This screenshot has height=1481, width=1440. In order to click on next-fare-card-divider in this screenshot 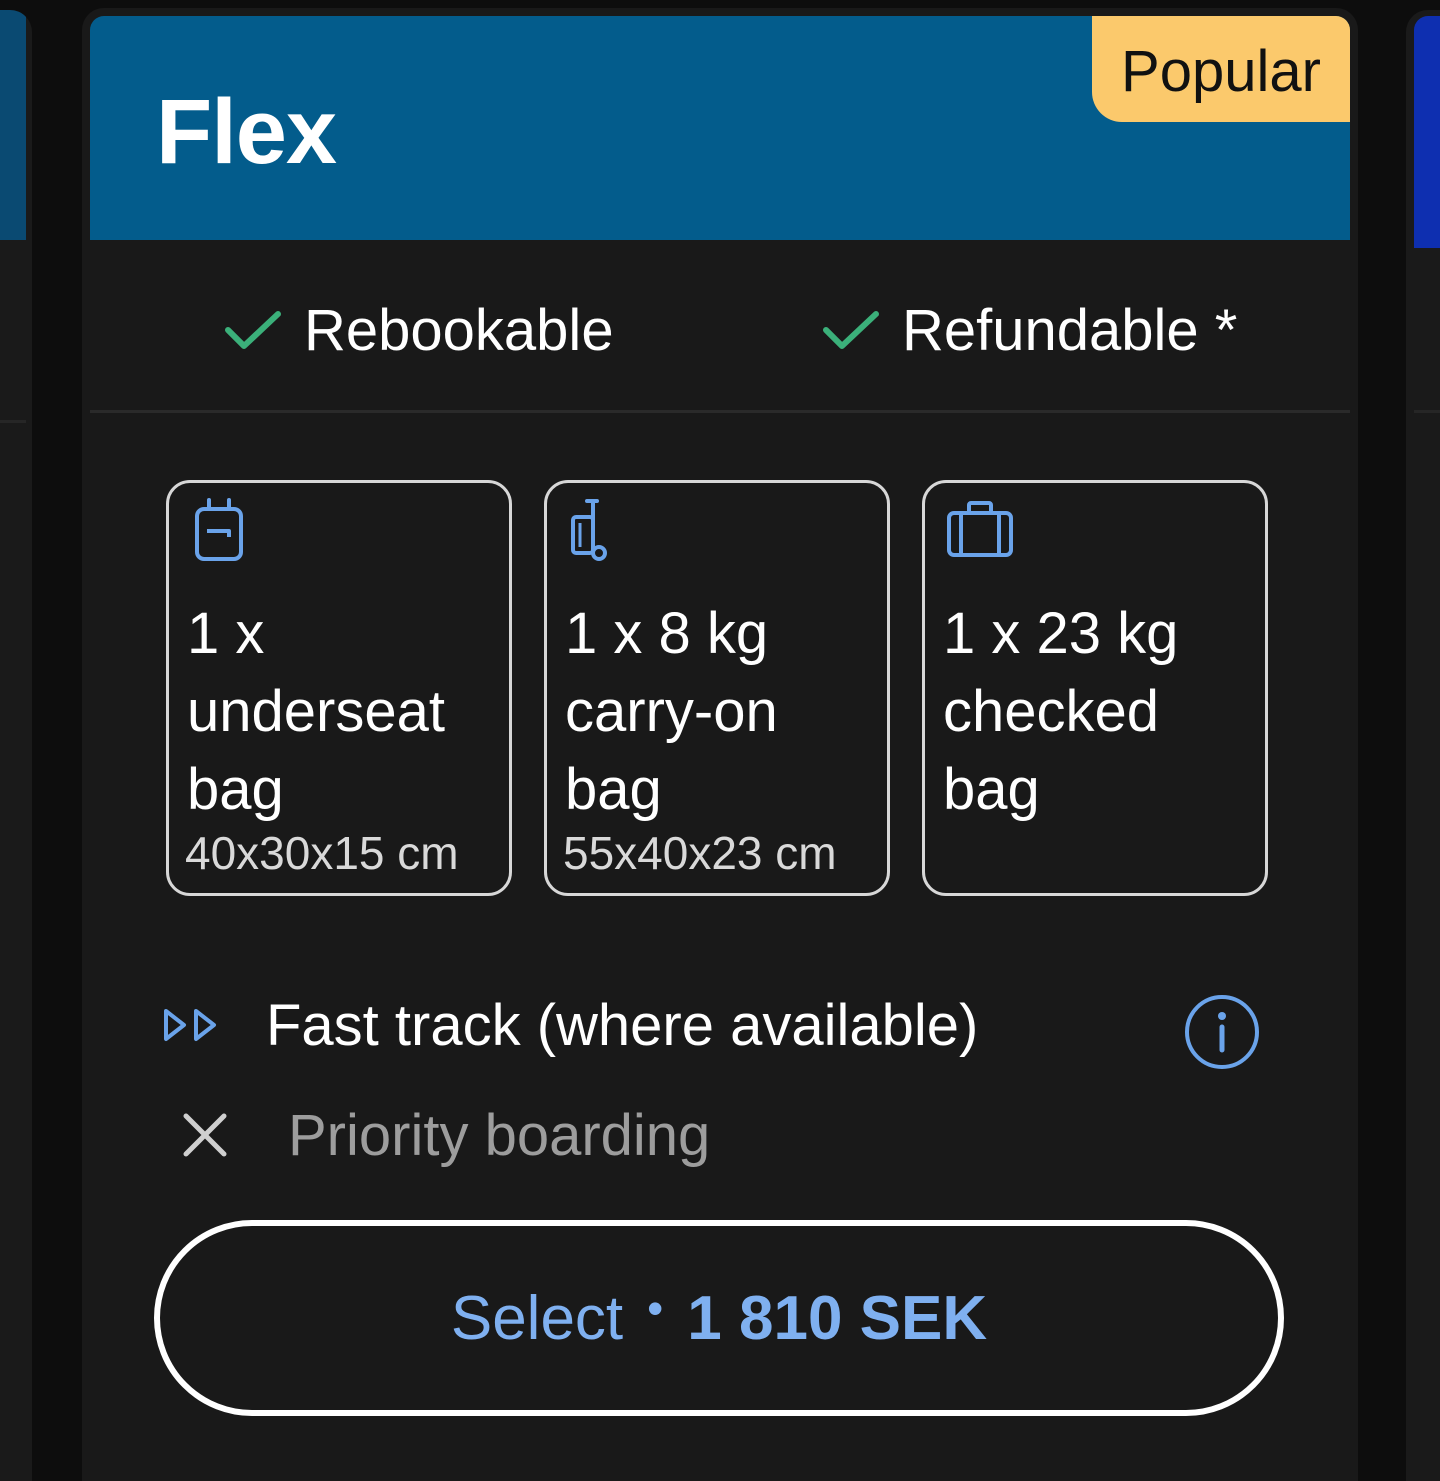, I will do `click(1427, 411)`.